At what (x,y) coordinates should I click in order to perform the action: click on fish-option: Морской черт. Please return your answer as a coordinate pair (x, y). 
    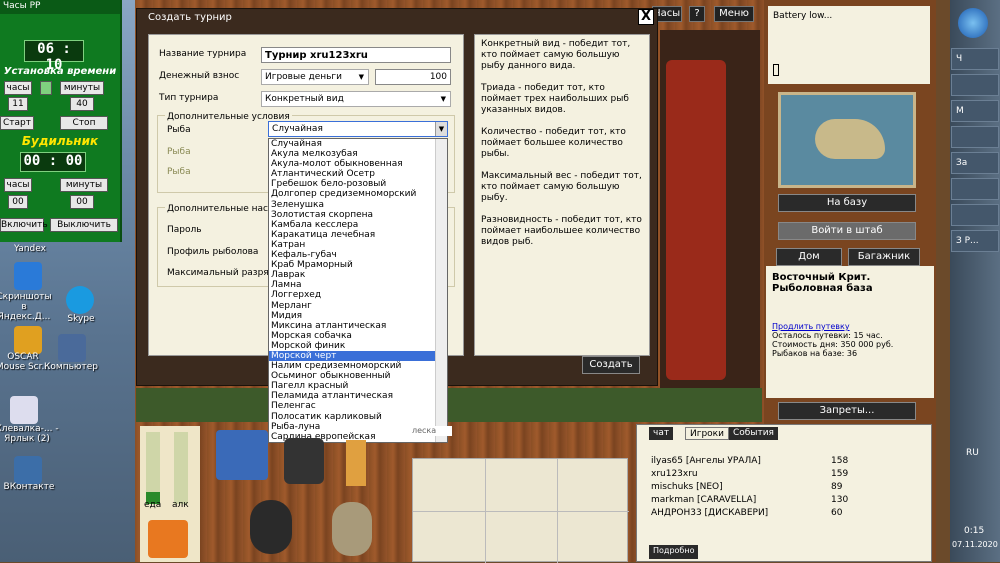
    Looking at the image, I should click on (358, 356).